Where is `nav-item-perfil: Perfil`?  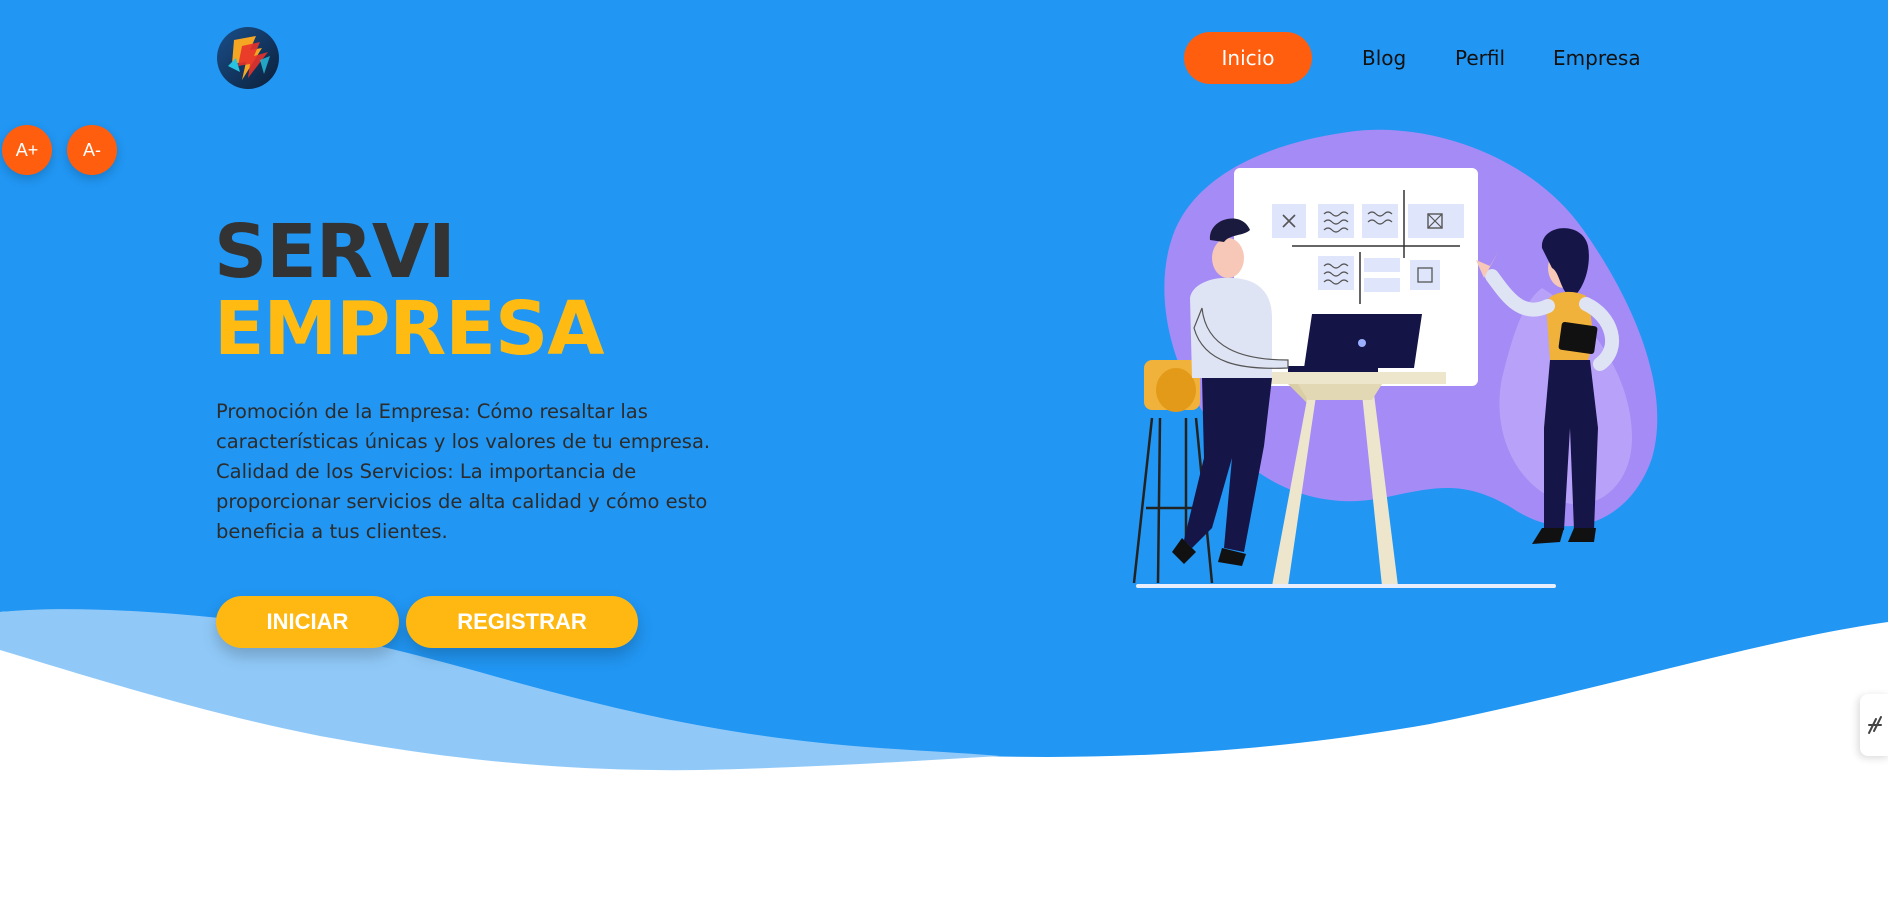 nav-item-perfil: Perfil is located at coordinates (1480, 58).